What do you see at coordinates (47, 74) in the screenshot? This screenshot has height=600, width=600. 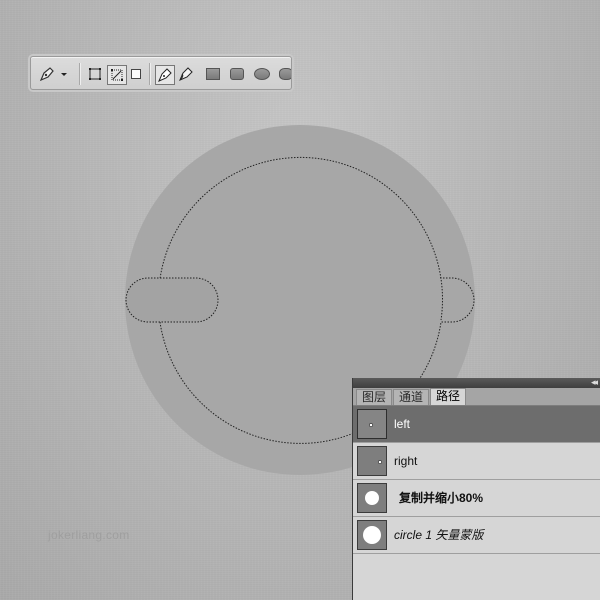 I see `pen-tool-icon` at bounding box center [47, 74].